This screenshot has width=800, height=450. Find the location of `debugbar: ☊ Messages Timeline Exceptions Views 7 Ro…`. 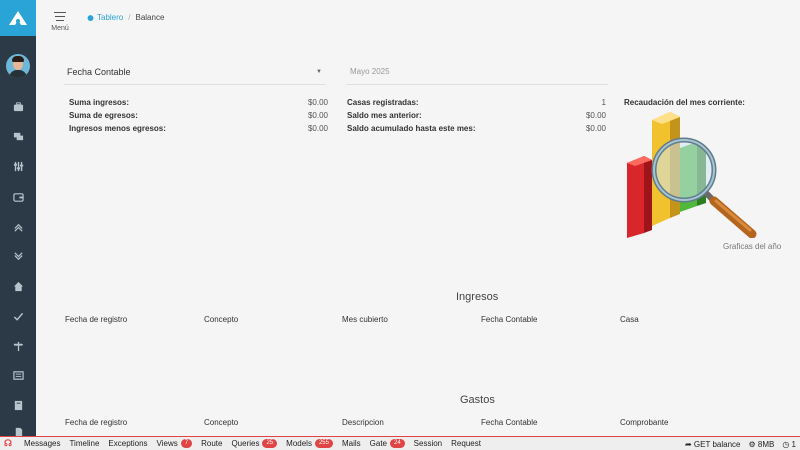

debugbar: ☊ Messages Timeline Exceptions Views 7 Ro… is located at coordinates (400, 443).